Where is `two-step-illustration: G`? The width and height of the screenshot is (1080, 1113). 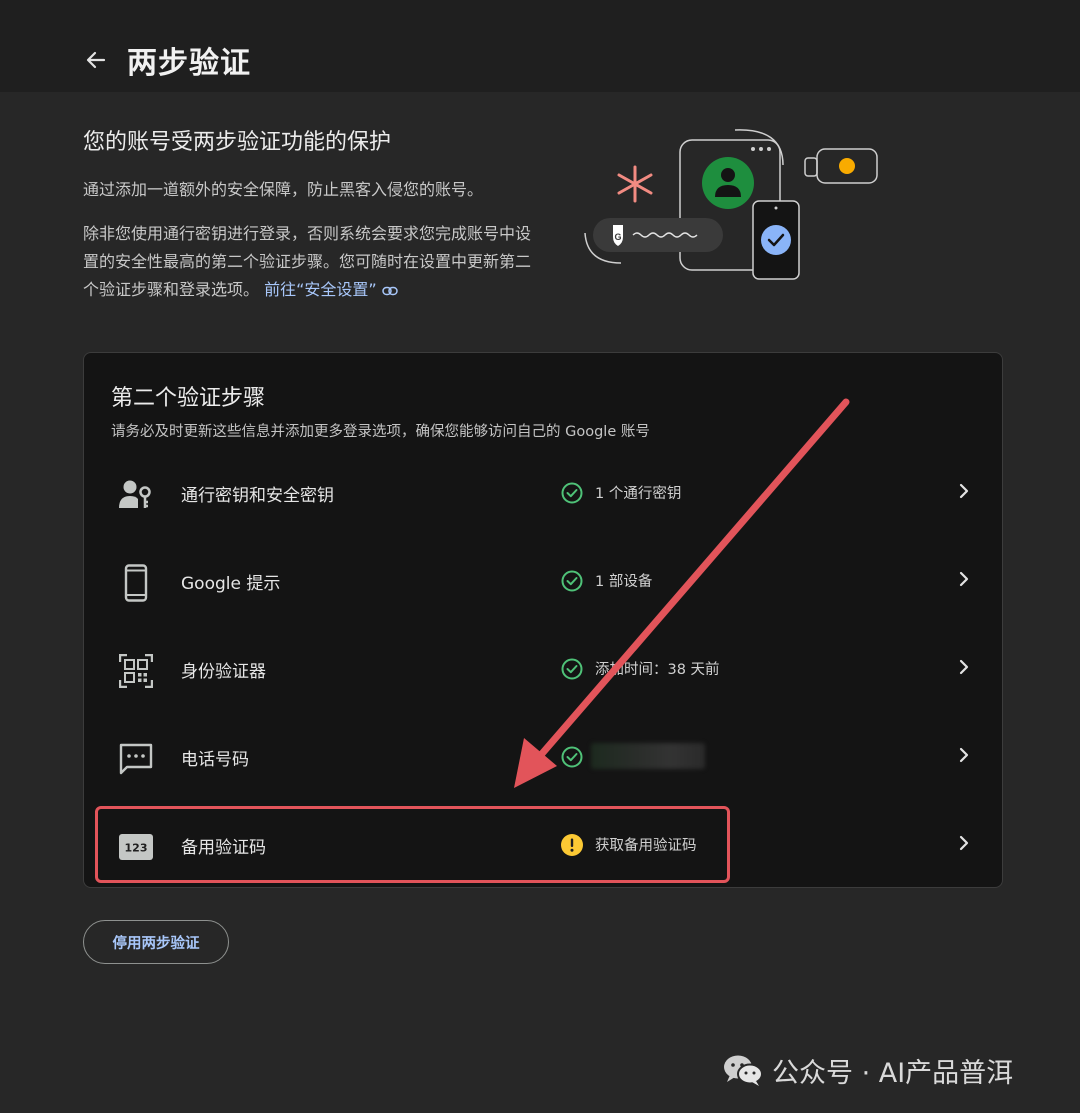 two-step-illustration: G is located at coordinates (731, 204).